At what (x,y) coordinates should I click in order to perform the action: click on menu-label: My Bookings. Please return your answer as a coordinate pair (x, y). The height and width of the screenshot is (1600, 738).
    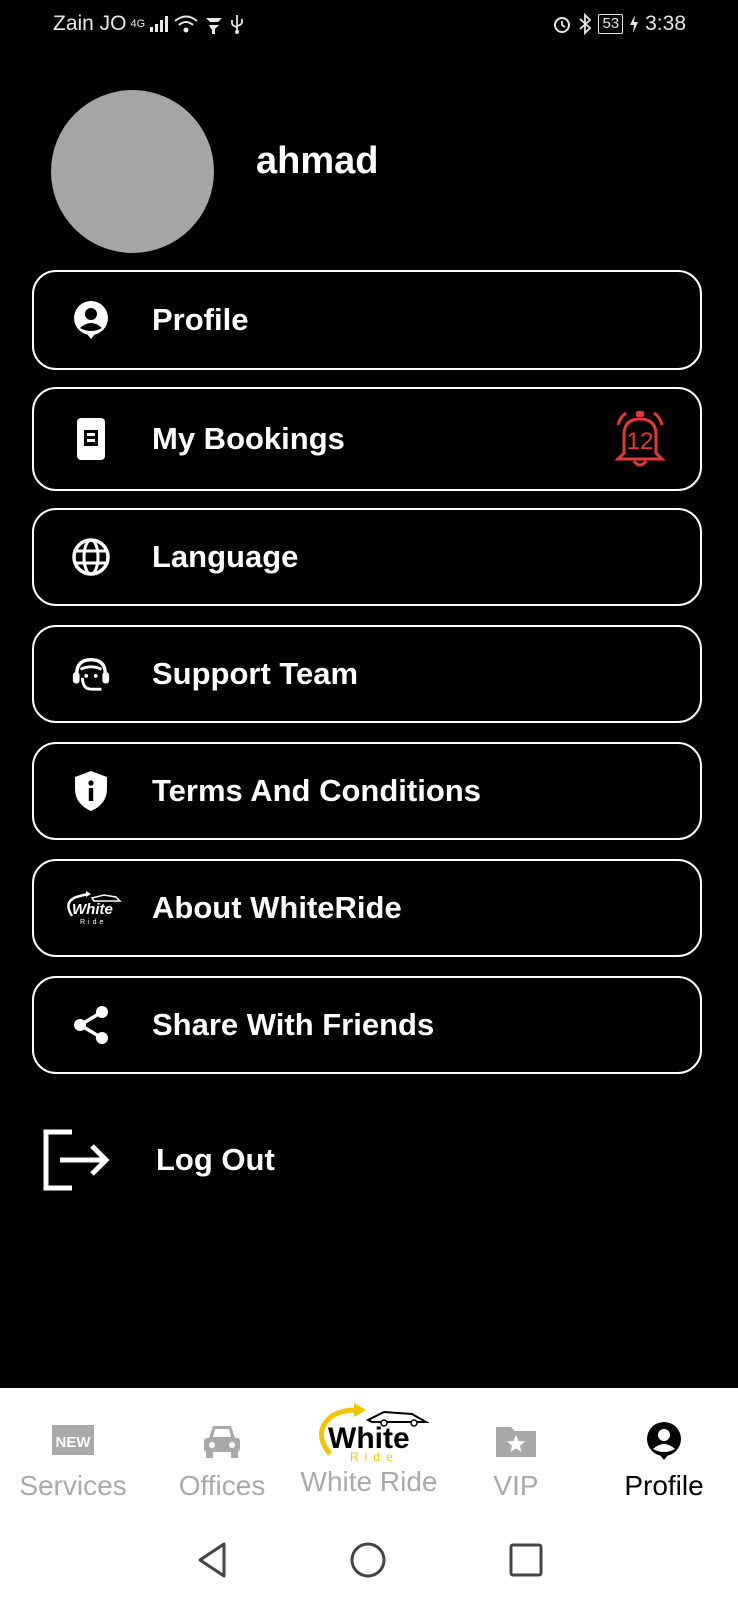
    Looking at the image, I should click on (248, 438).